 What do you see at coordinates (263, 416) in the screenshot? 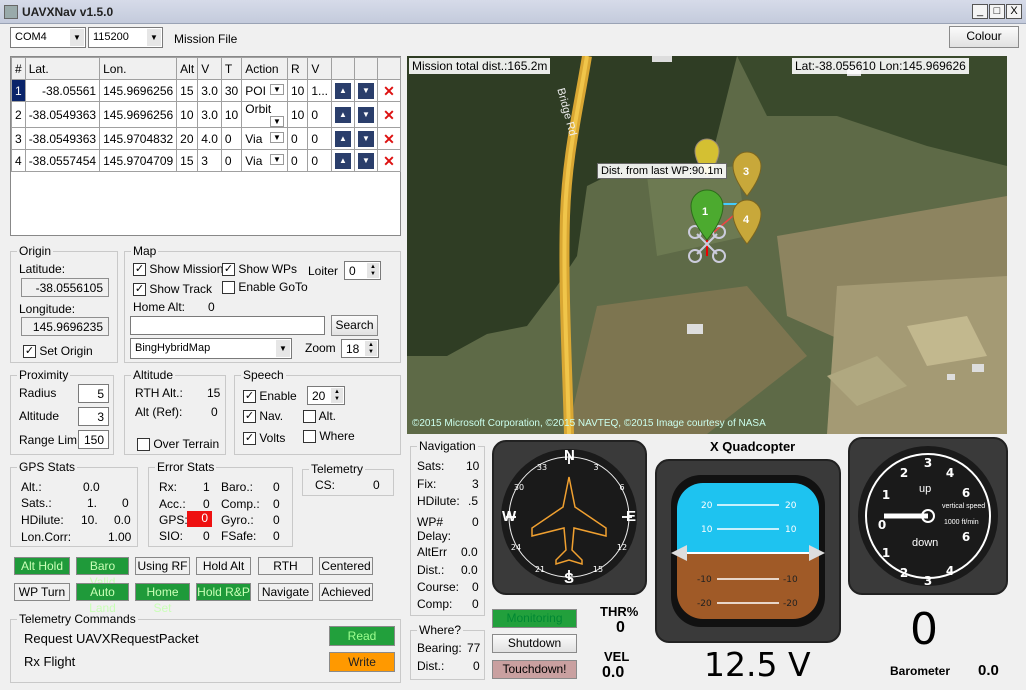
I see `speech-nav-checkbox: ✓ Nav.` at bounding box center [263, 416].